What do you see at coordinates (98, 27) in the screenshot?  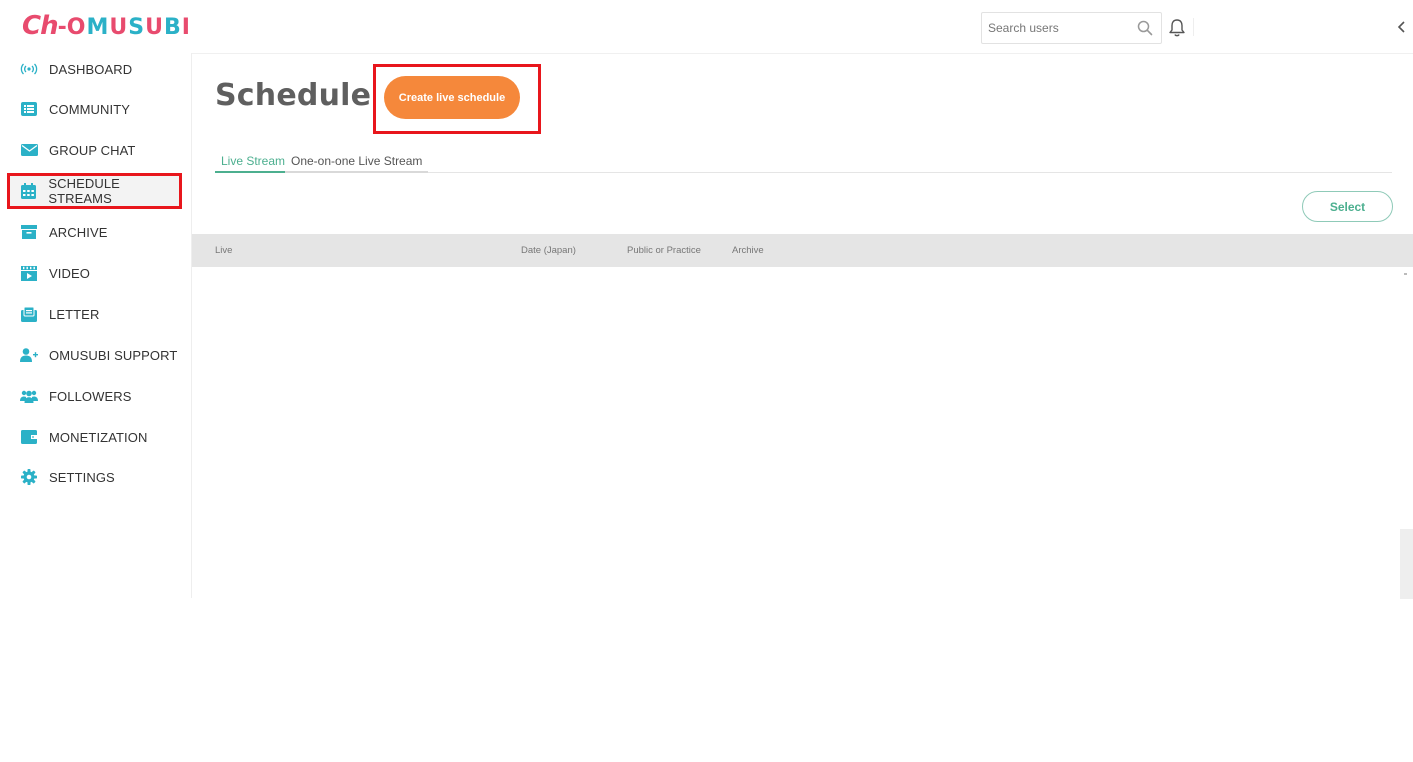 I see `logo-letter: M` at bounding box center [98, 27].